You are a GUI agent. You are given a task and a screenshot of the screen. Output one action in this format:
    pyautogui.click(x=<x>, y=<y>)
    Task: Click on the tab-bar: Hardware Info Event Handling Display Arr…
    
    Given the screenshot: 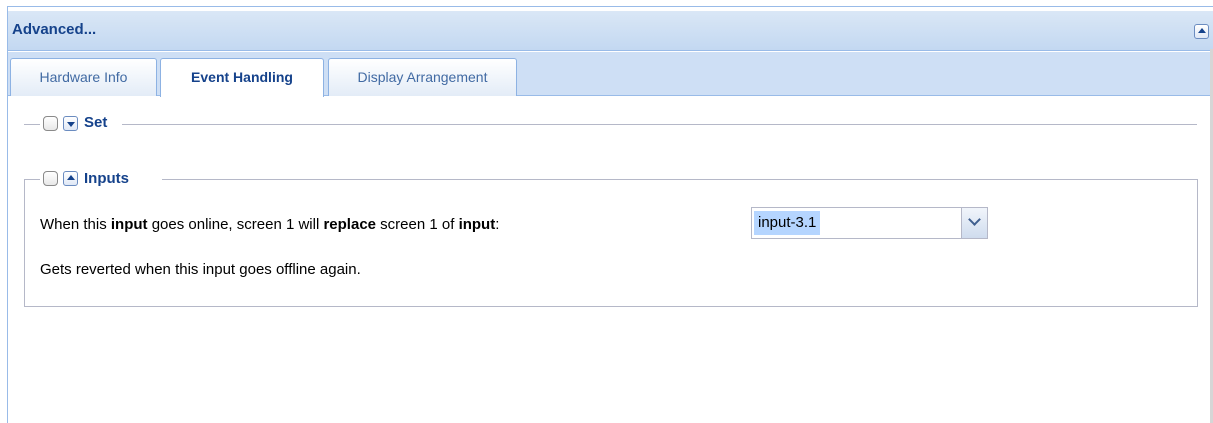 What is the action you would take?
    pyautogui.click(x=610, y=74)
    